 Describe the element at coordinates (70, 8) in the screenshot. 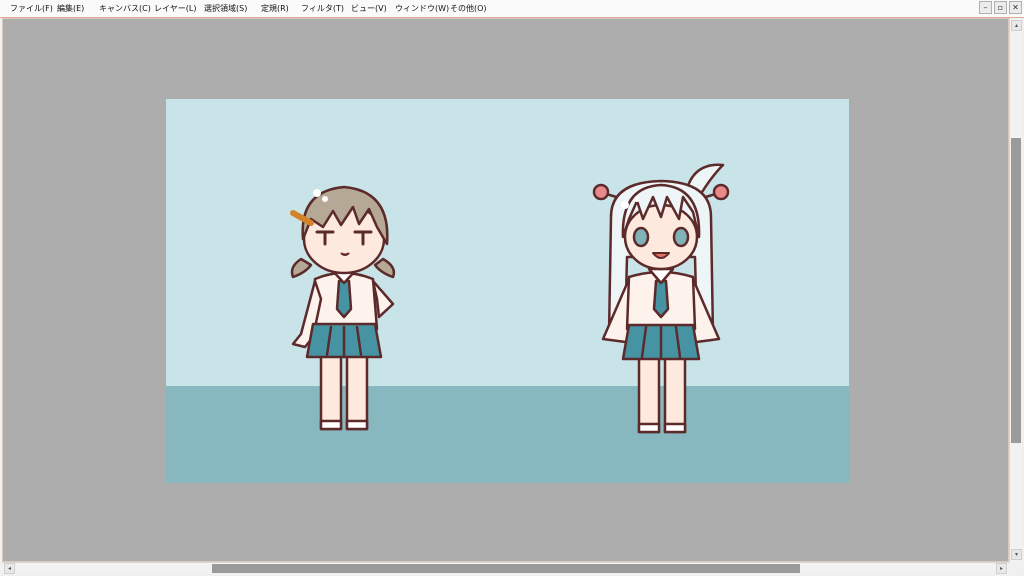

I see `menu-edit: 編集(E)` at that location.